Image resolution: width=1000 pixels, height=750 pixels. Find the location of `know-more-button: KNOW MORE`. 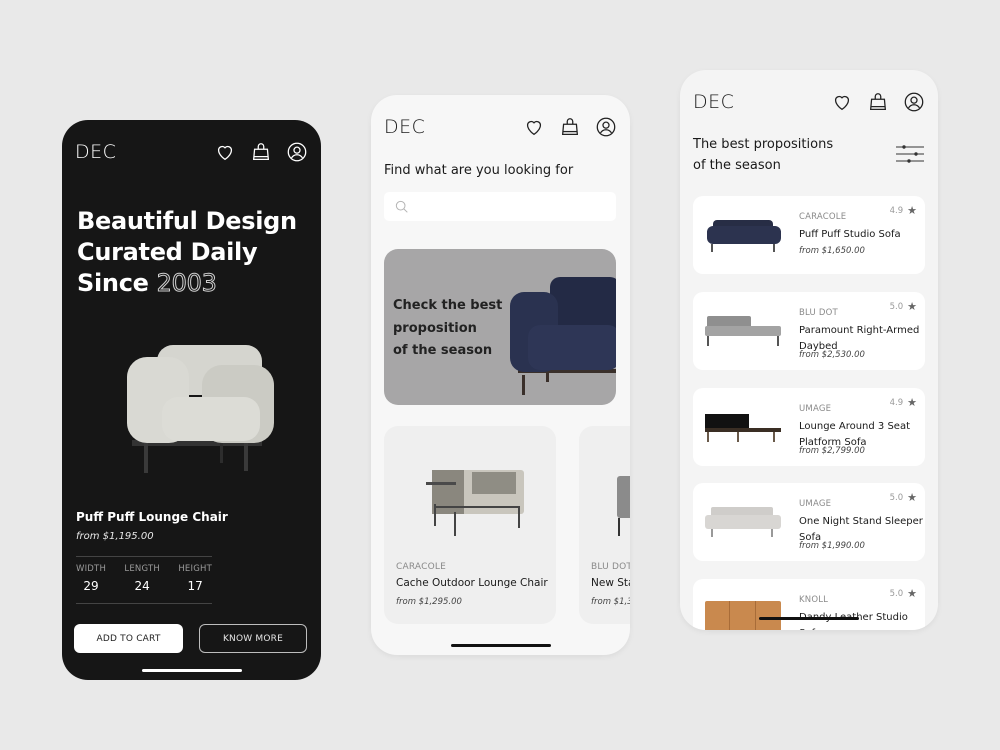

know-more-button: KNOW MORE is located at coordinates (253, 638).